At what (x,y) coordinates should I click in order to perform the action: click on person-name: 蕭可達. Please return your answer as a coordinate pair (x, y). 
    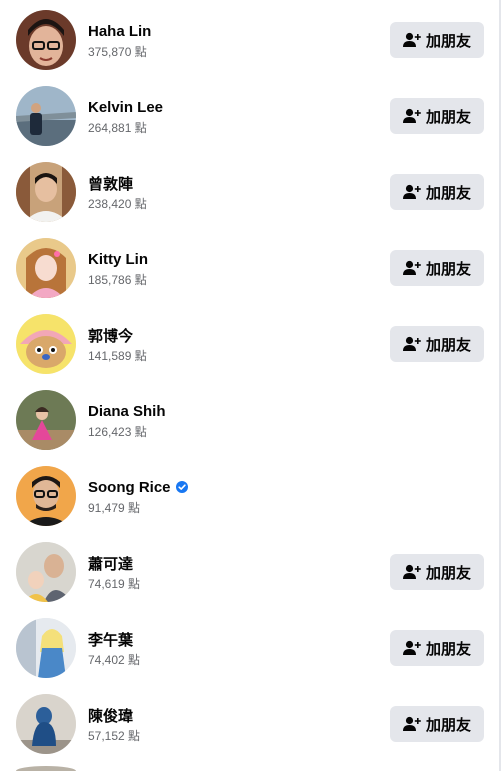
    Looking at the image, I should click on (110, 563).